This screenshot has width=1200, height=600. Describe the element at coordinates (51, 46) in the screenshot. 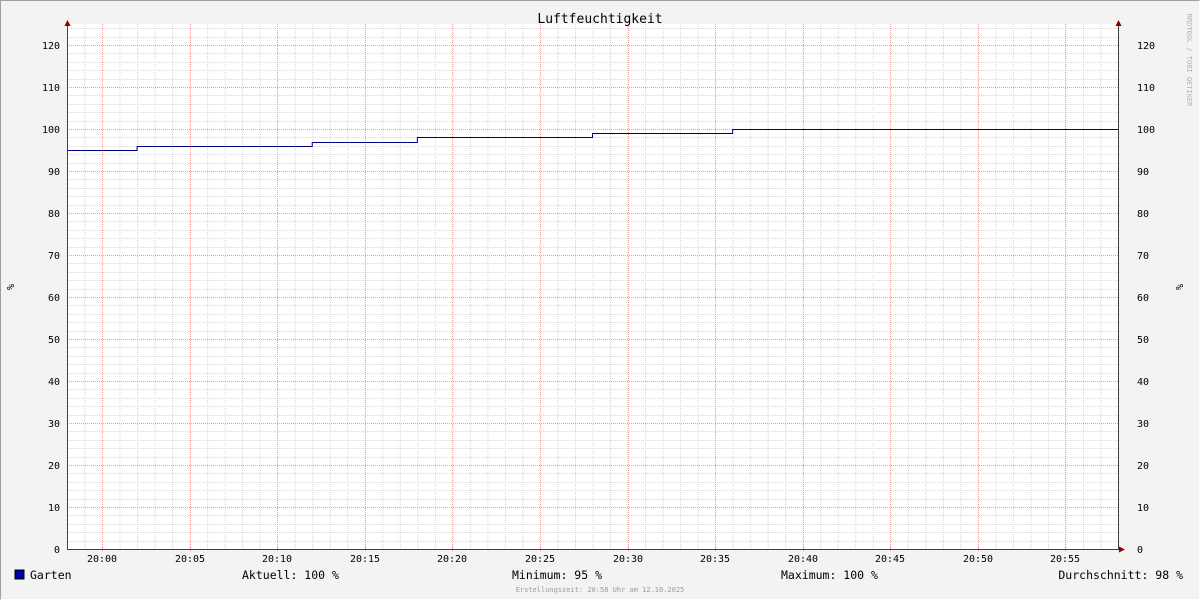

I see `y-tick-label-left: 120` at that location.